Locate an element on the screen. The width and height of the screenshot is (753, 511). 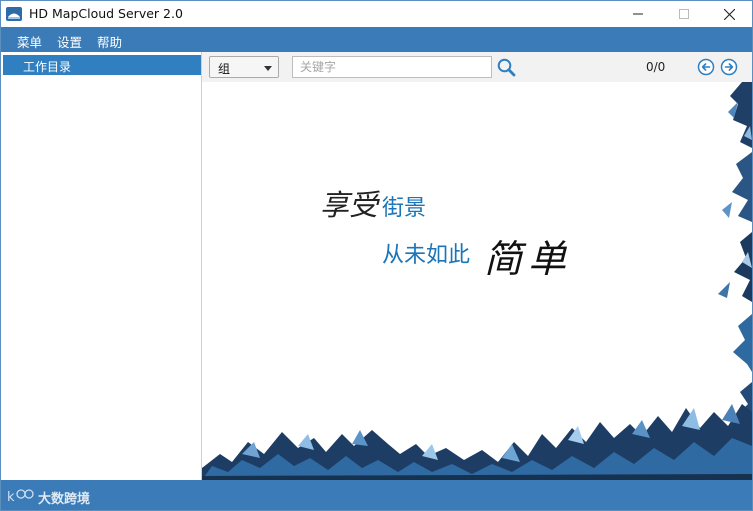
toolbar: 组 0/0 is located at coordinates (477, 67).